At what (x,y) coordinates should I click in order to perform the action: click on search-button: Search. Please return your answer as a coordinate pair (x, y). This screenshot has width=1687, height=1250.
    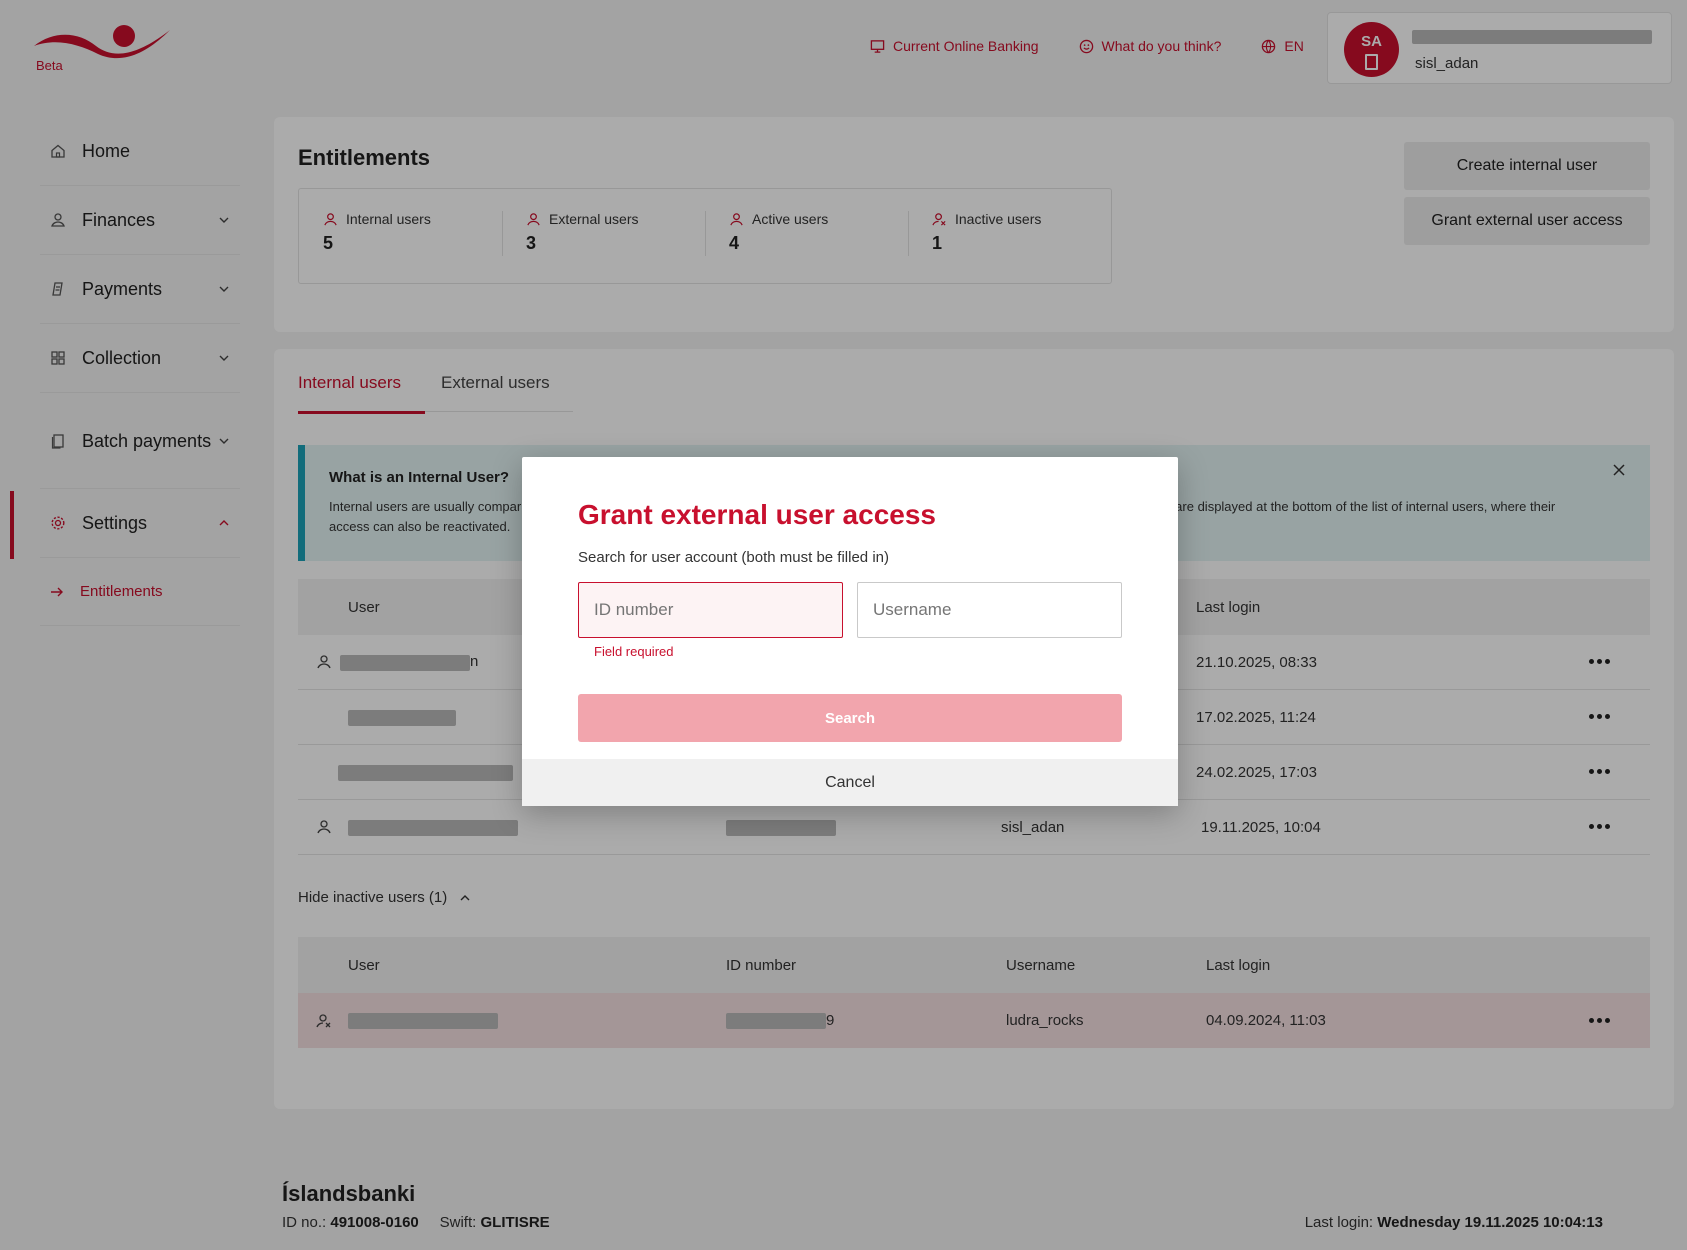
    Looking at the image, I should click on (850, 718).